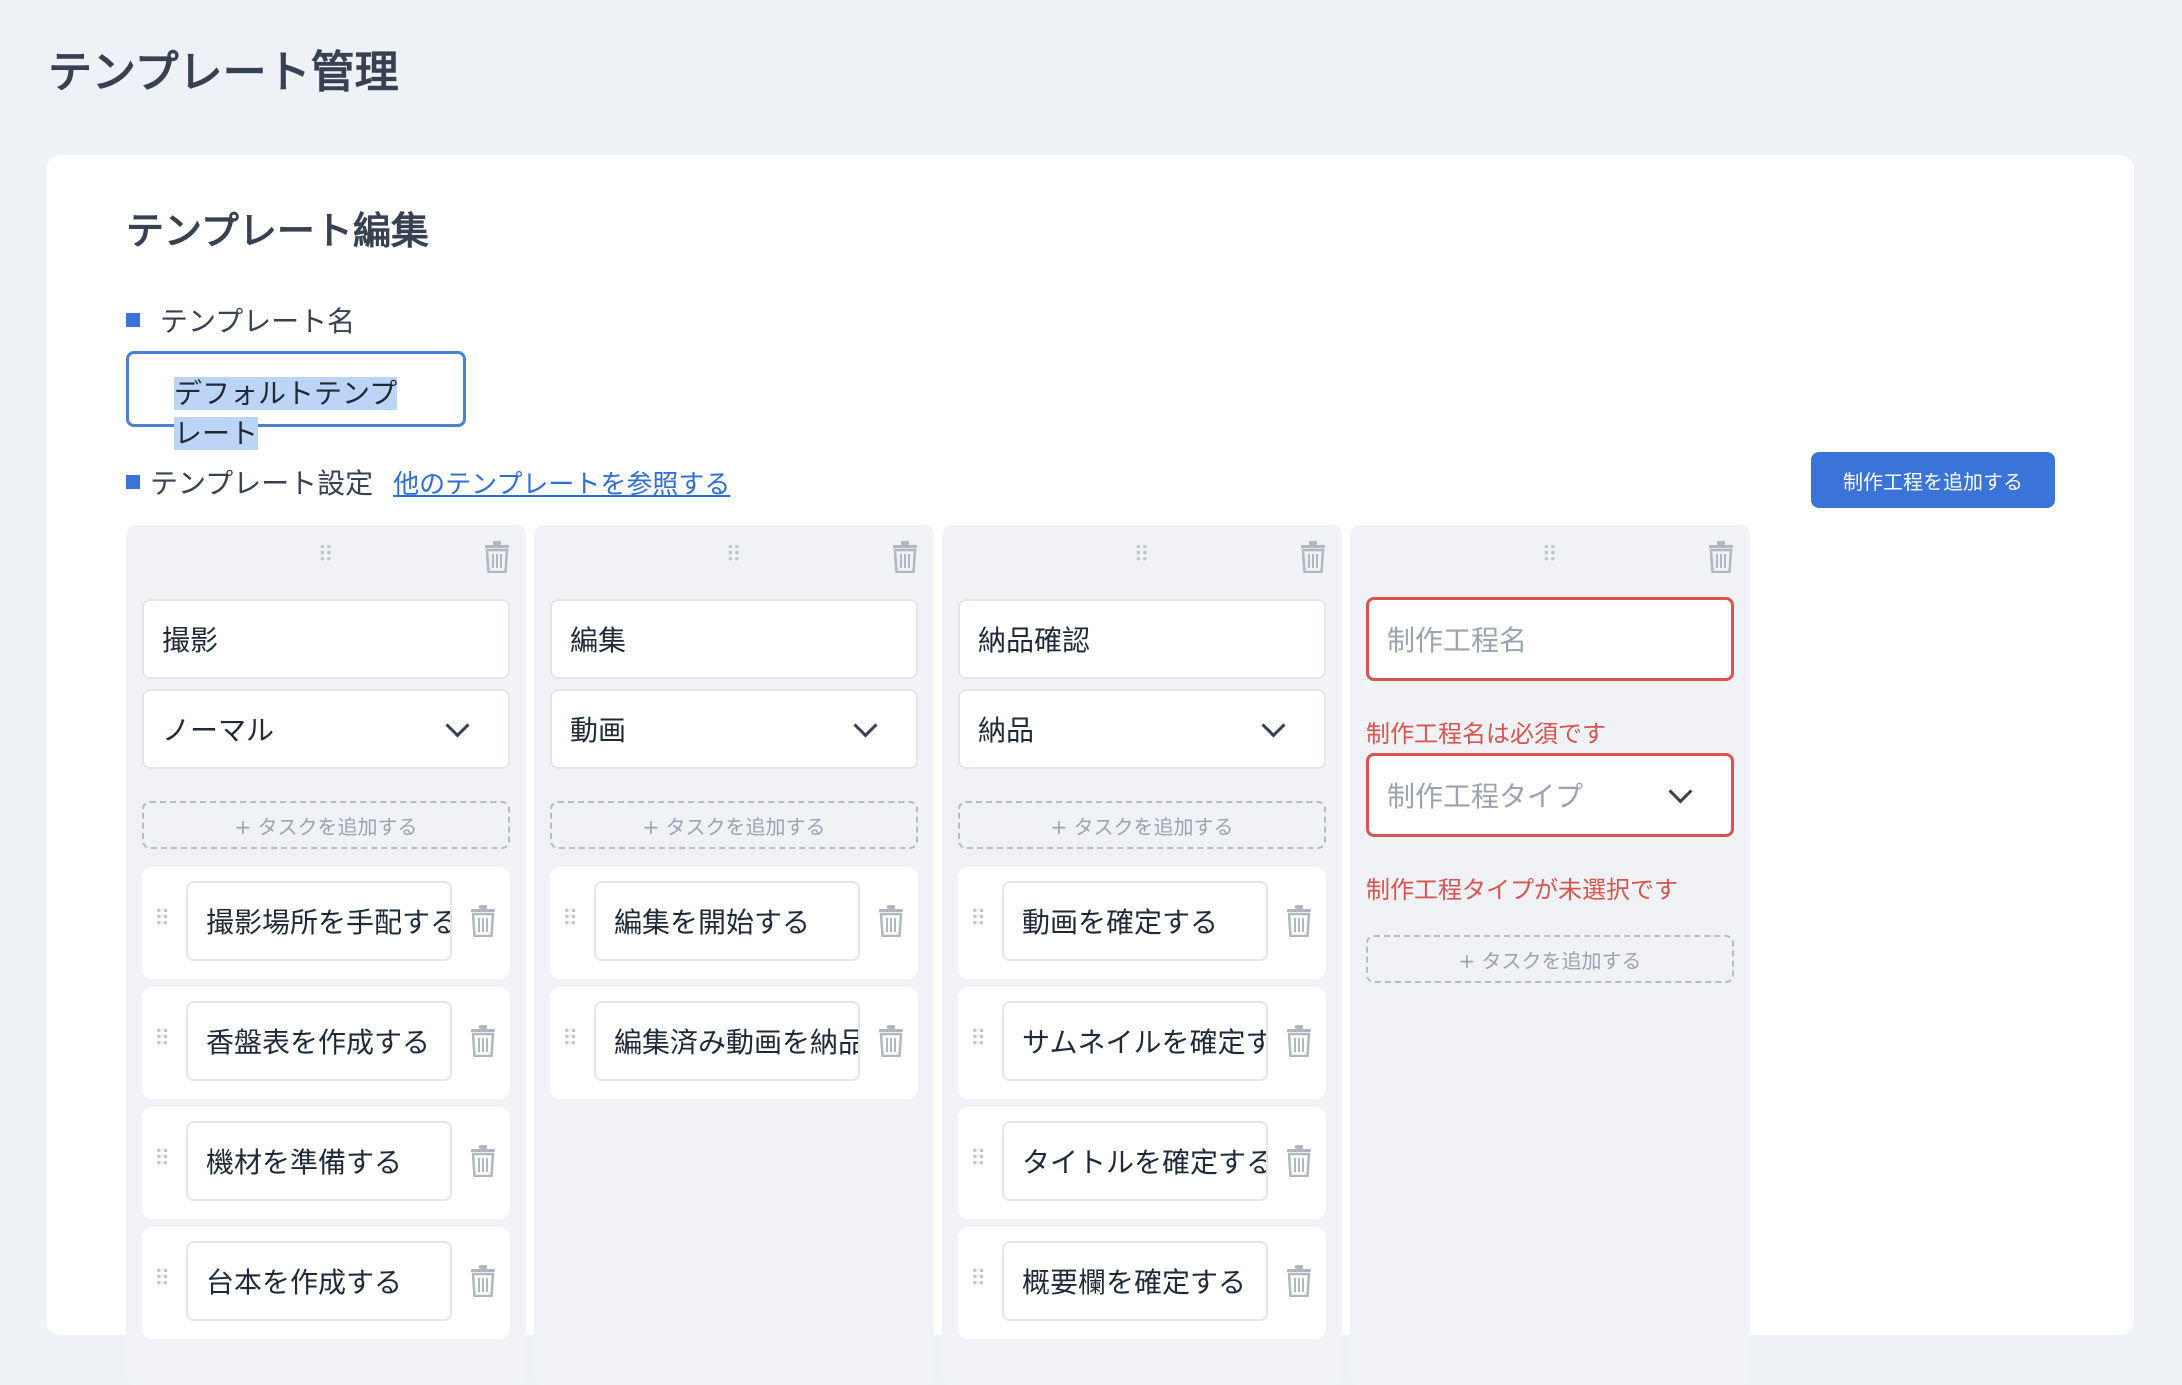 The height and width of the screenshot is (1385, 2182). What do you see at coordinates (1486, 734) in the screenshot?
I see `process-name-error: 制作工程名は必須です` at bounding box center [1486, 734].